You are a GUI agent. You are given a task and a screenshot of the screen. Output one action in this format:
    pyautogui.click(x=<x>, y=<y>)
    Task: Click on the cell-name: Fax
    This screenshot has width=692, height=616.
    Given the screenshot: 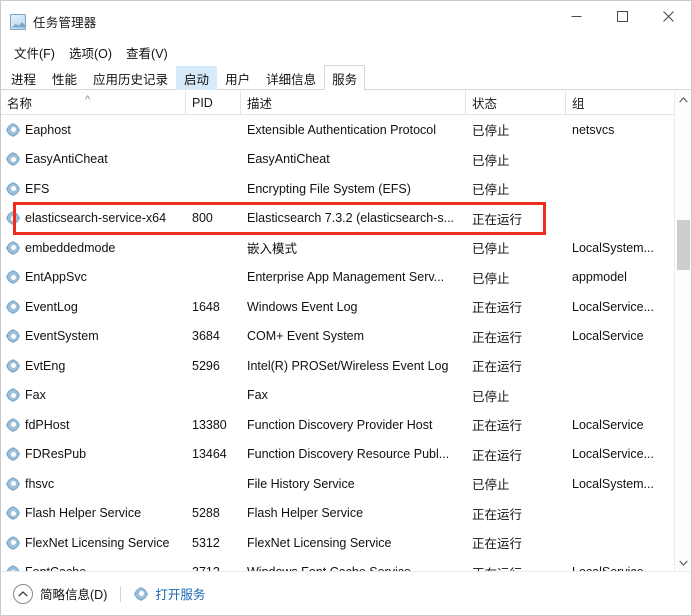 What is the action you would take?
    pyautogui.click(x=93, y=395)
    